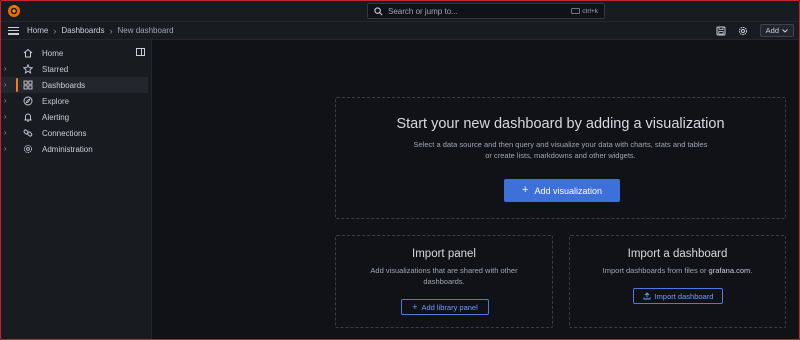  Describe the element at coordinates (28, 85) in the screenshot. I see `apps-icon` at that location.